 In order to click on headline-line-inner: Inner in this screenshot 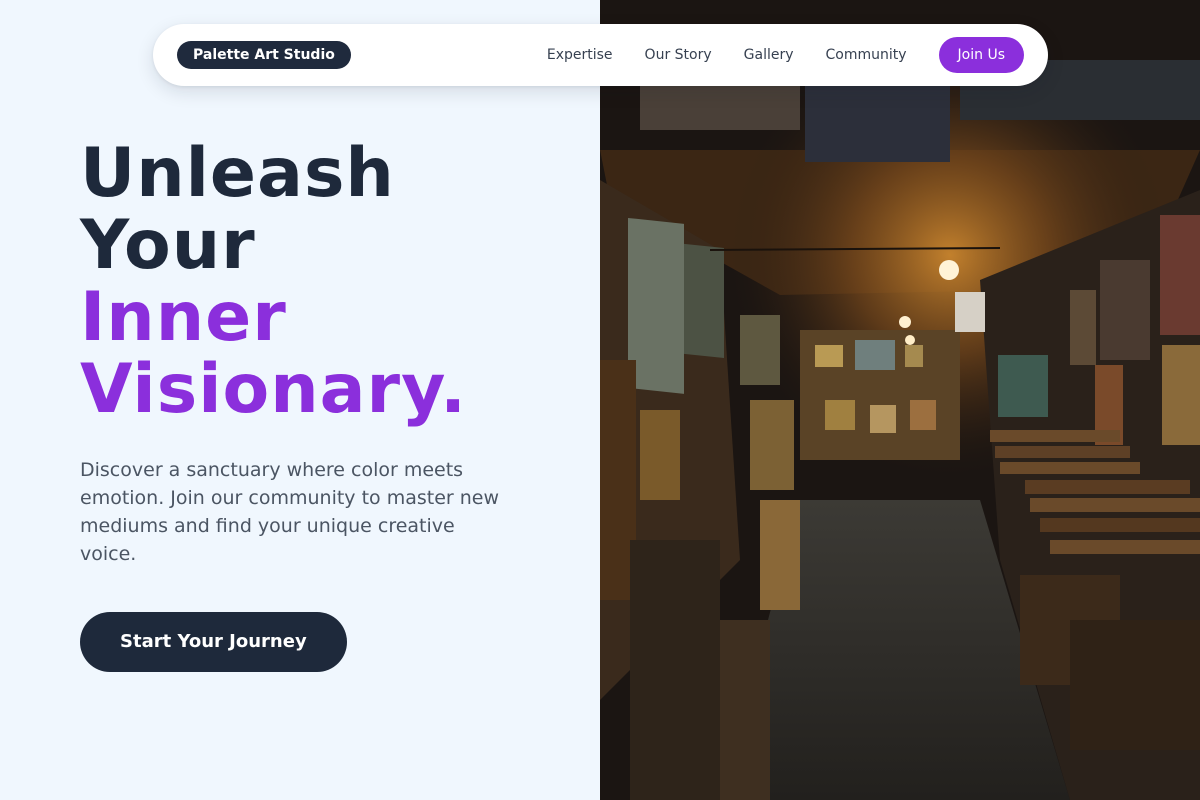, I will do `click(183, 317)`.